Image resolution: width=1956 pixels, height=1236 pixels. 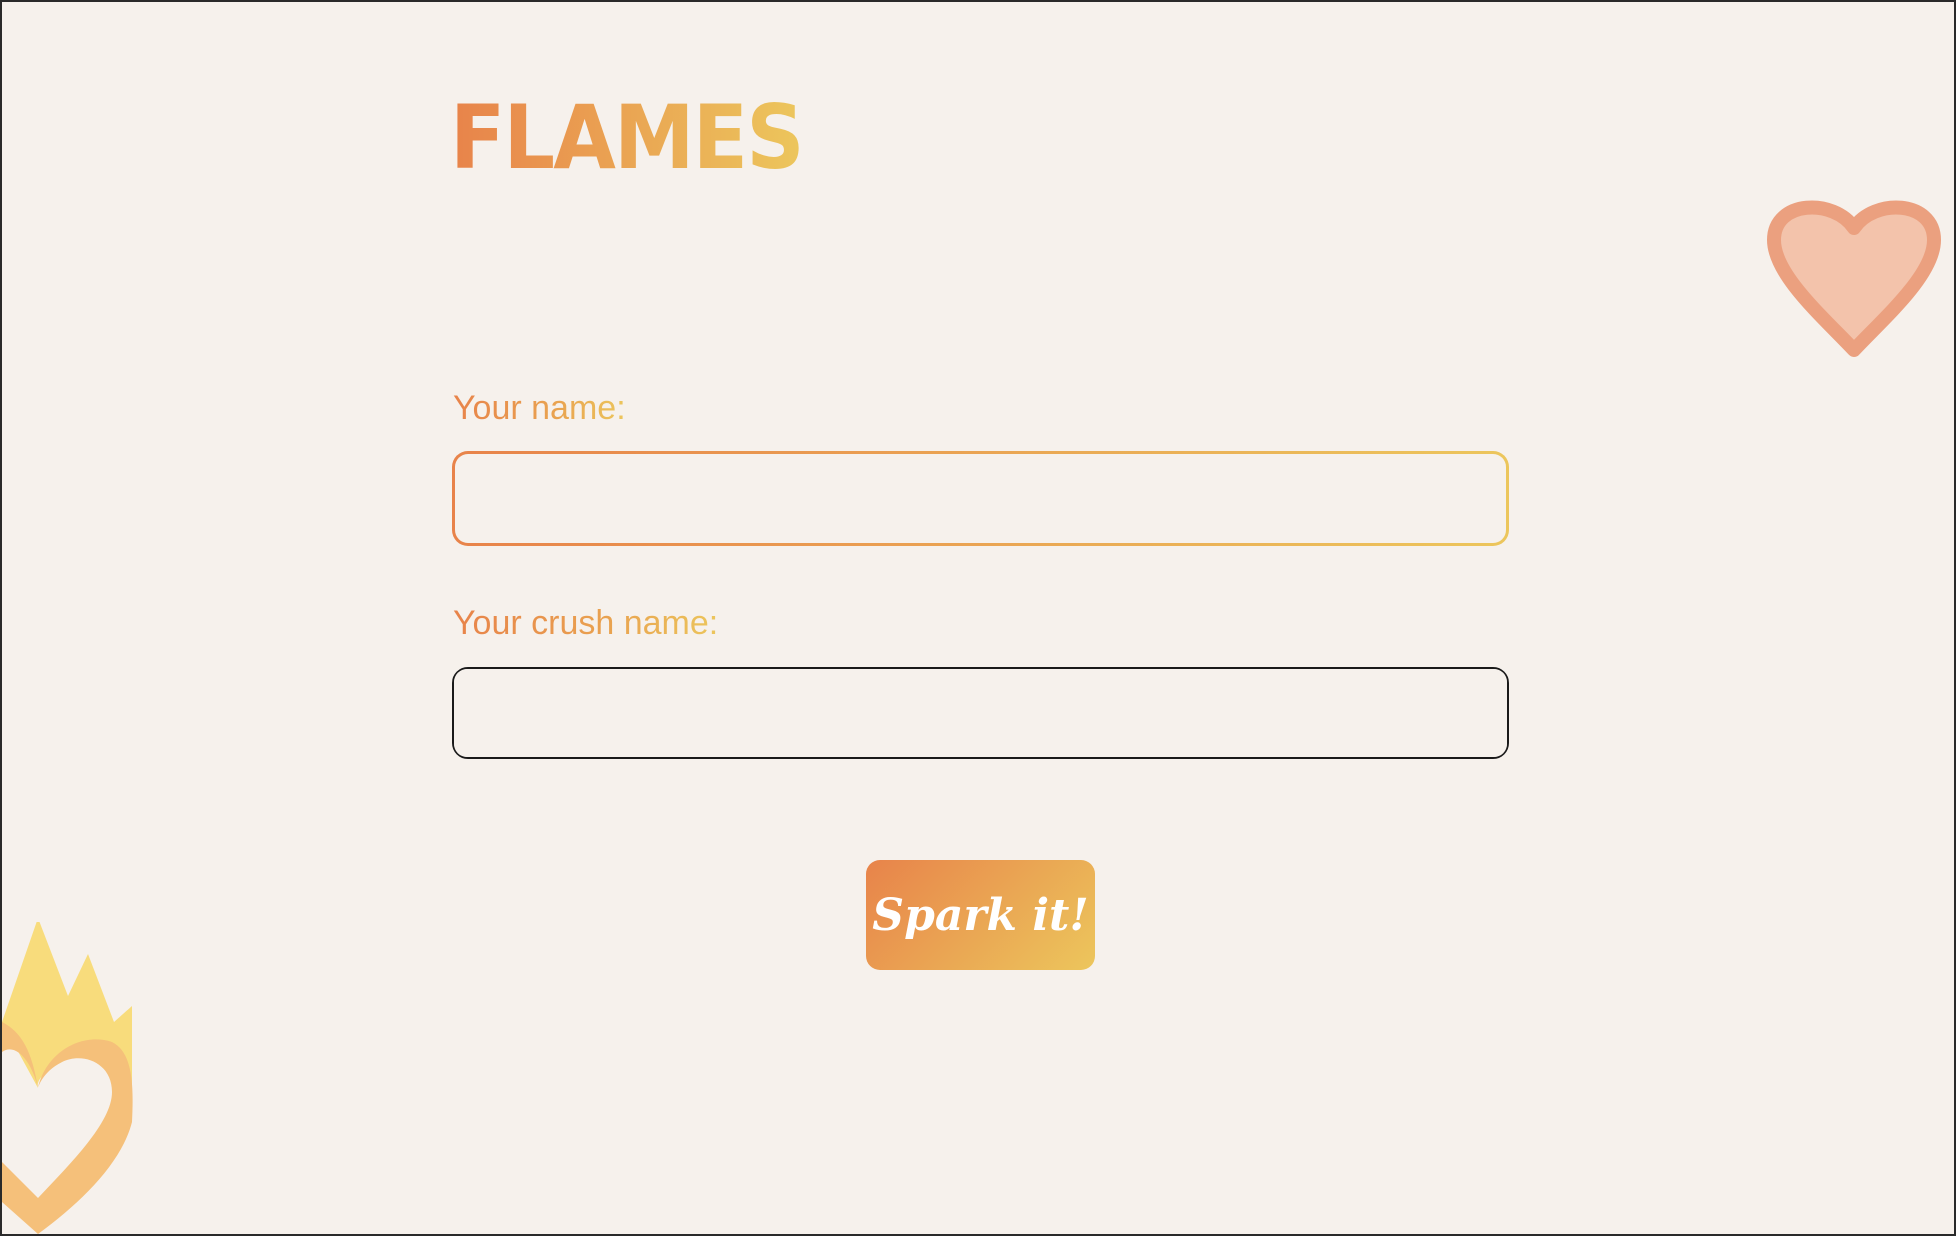 What do you see at coordinates (627, 137) in the screenshot?
I see `app-title: FLAMES` at bounding box center [627, 137].